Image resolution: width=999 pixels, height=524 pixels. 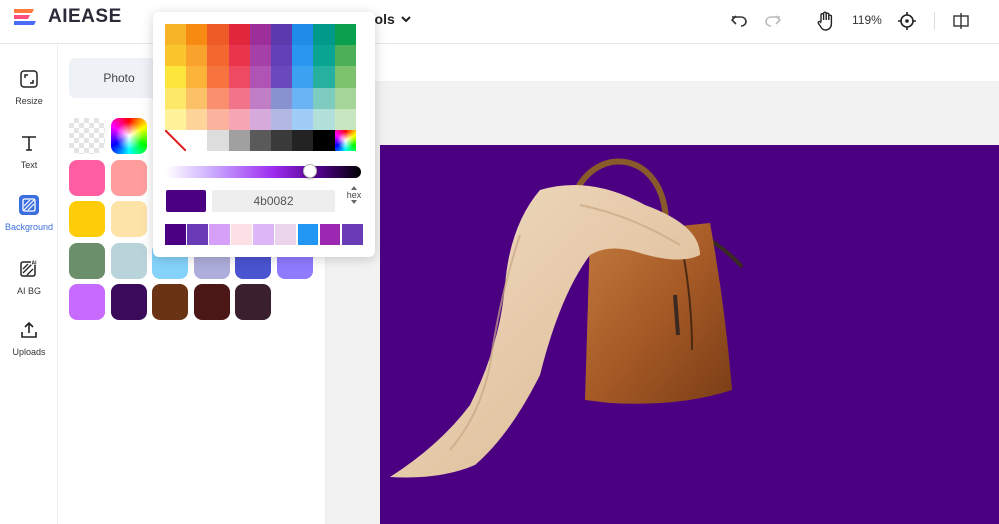 What do you see at coordinates (29, 143) in the screenshot?
I see `text-icon` at bounding box center [29, 143].